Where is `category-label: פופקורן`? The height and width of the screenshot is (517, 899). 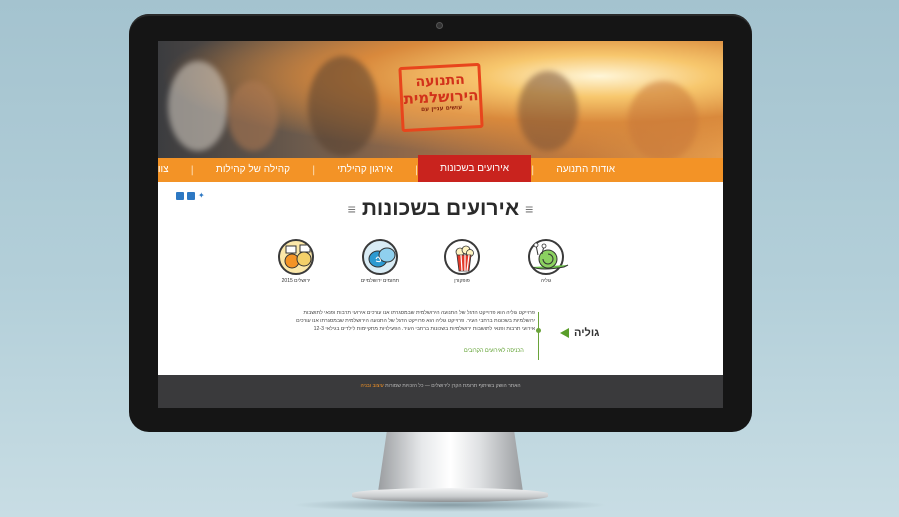 category-label: פופקורן is located at coordinates (462, 281).